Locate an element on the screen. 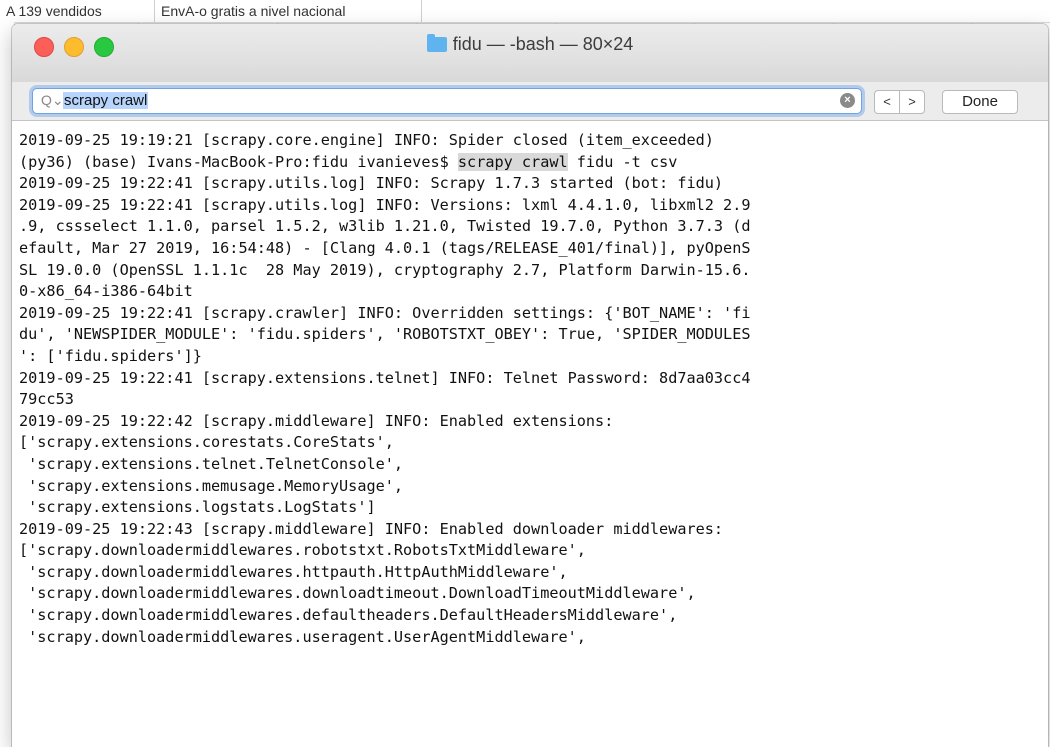  search-field: Q⌄ scrapy crawl × is located at coordinates (447, 101).